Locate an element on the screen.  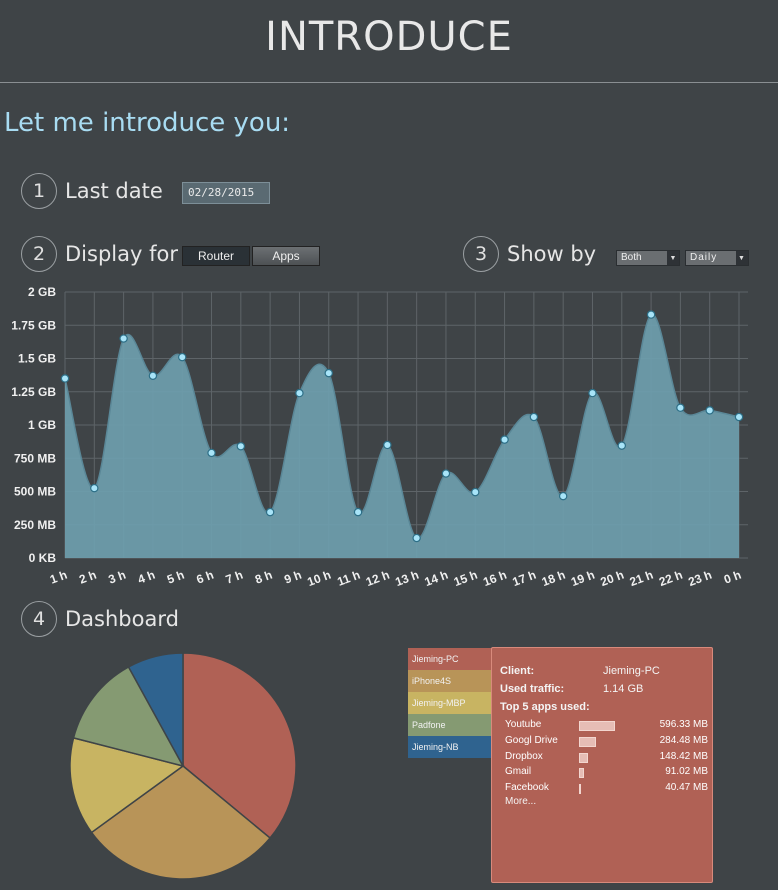
app-name: Gmail is located at coordinates (518, 771).